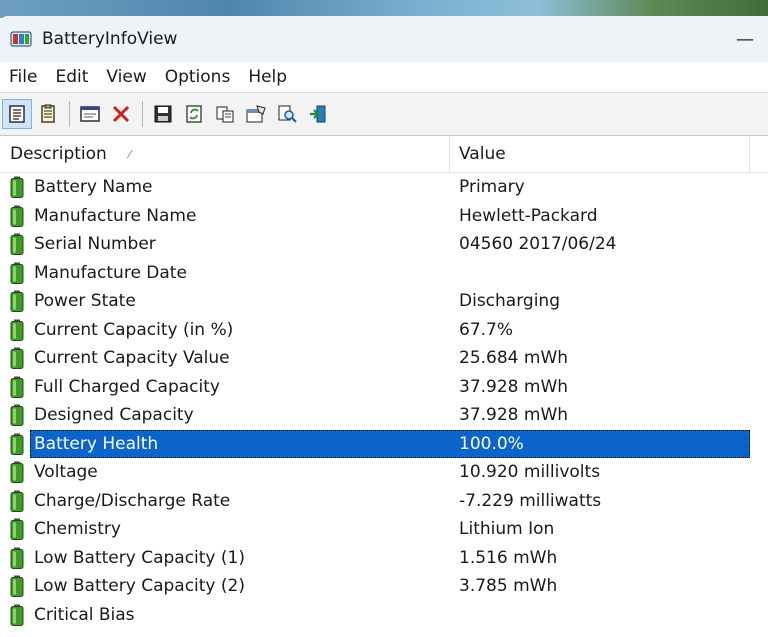 The width and height of the screenshot is (768, 637). What do you see at coordinates (134, 329) in the screenshot?
I see `description-text: Current Capacity (in %)` at bounding box center [134, 329].